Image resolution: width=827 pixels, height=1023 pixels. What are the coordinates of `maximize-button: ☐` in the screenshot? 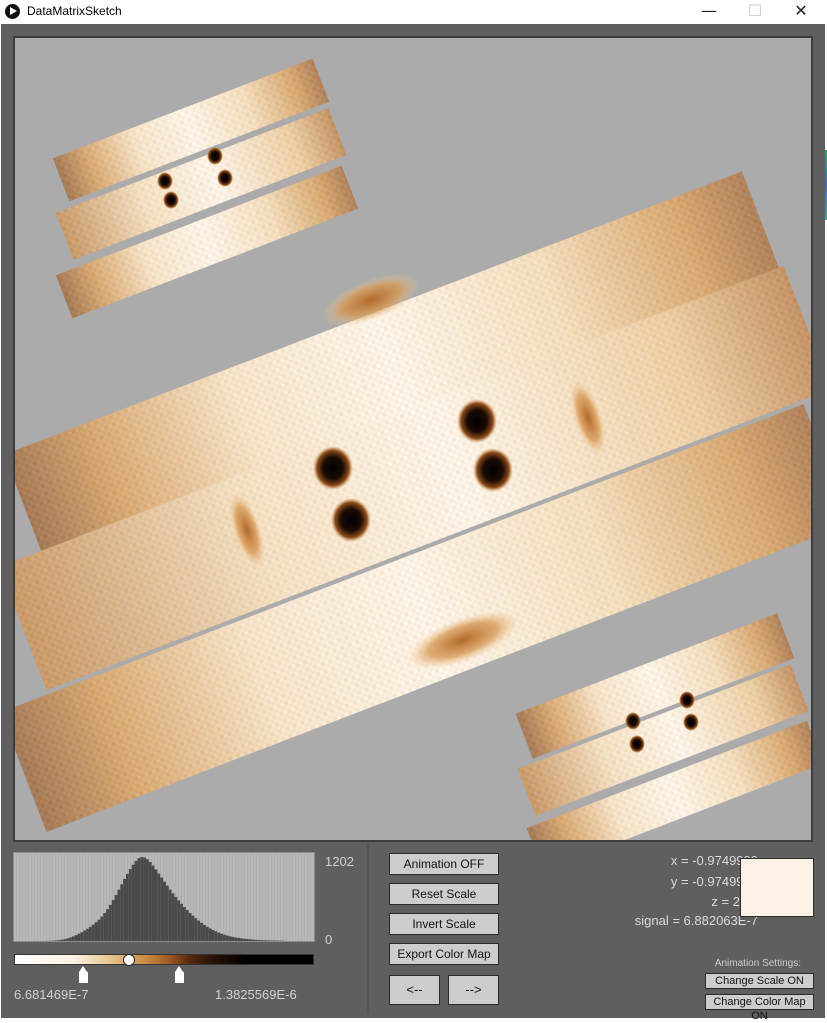 It's located at (755, 12).